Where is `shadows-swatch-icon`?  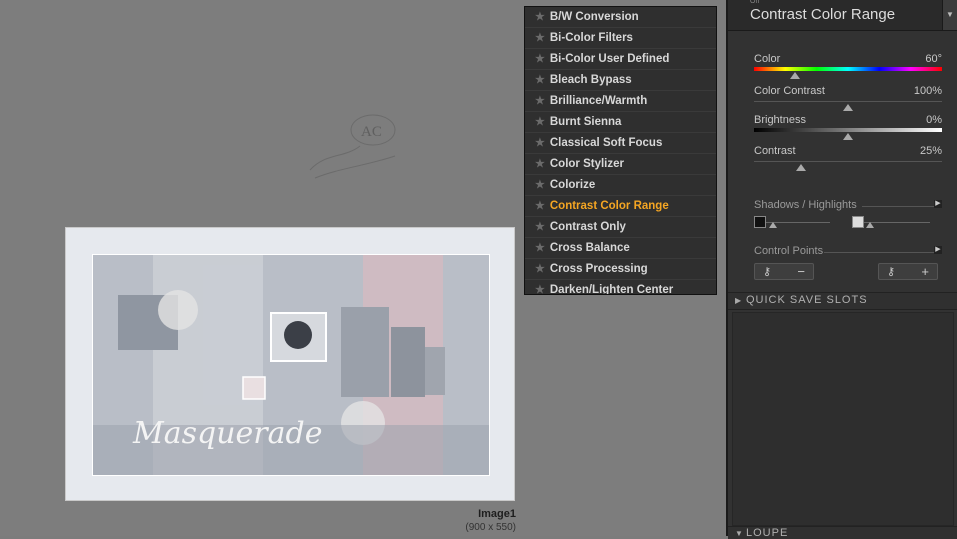 shadows-swatch-icon is located at coordinates (760, 222).